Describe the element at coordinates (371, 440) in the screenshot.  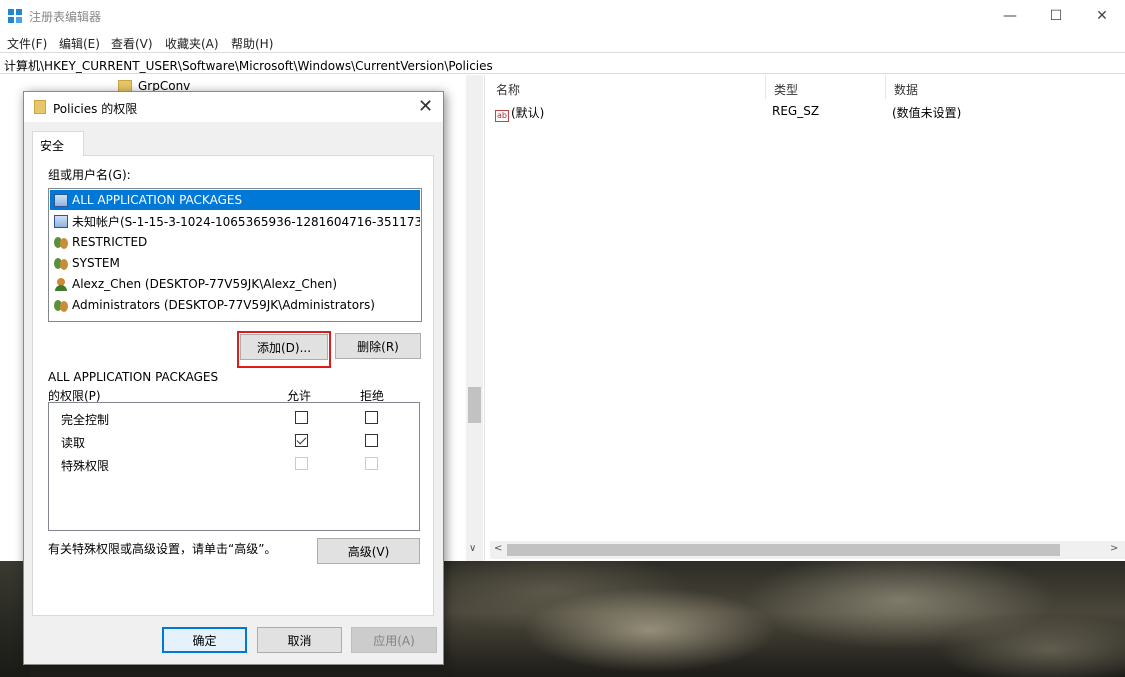
I see `deny-read-checkbox` at that location.